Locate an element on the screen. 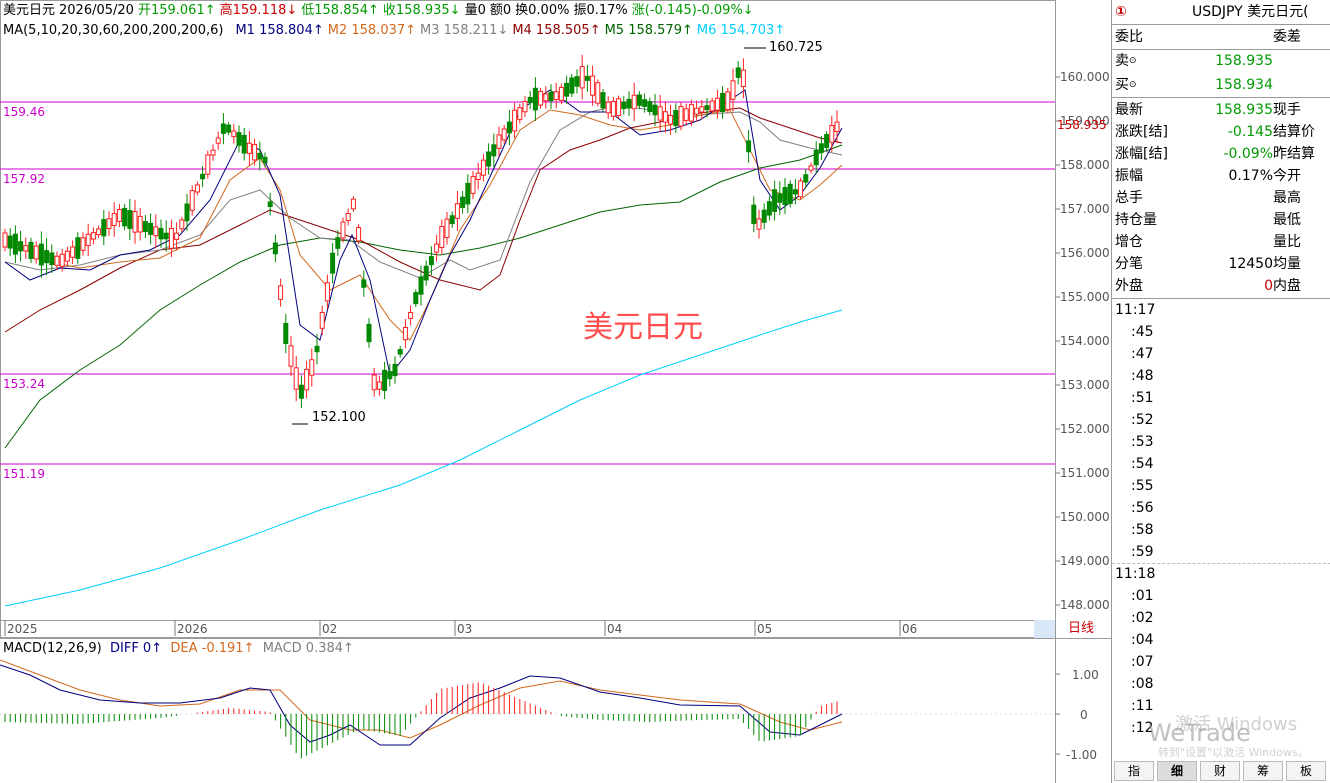  tab-detail: 细 is located at coordinates (1177, 771).